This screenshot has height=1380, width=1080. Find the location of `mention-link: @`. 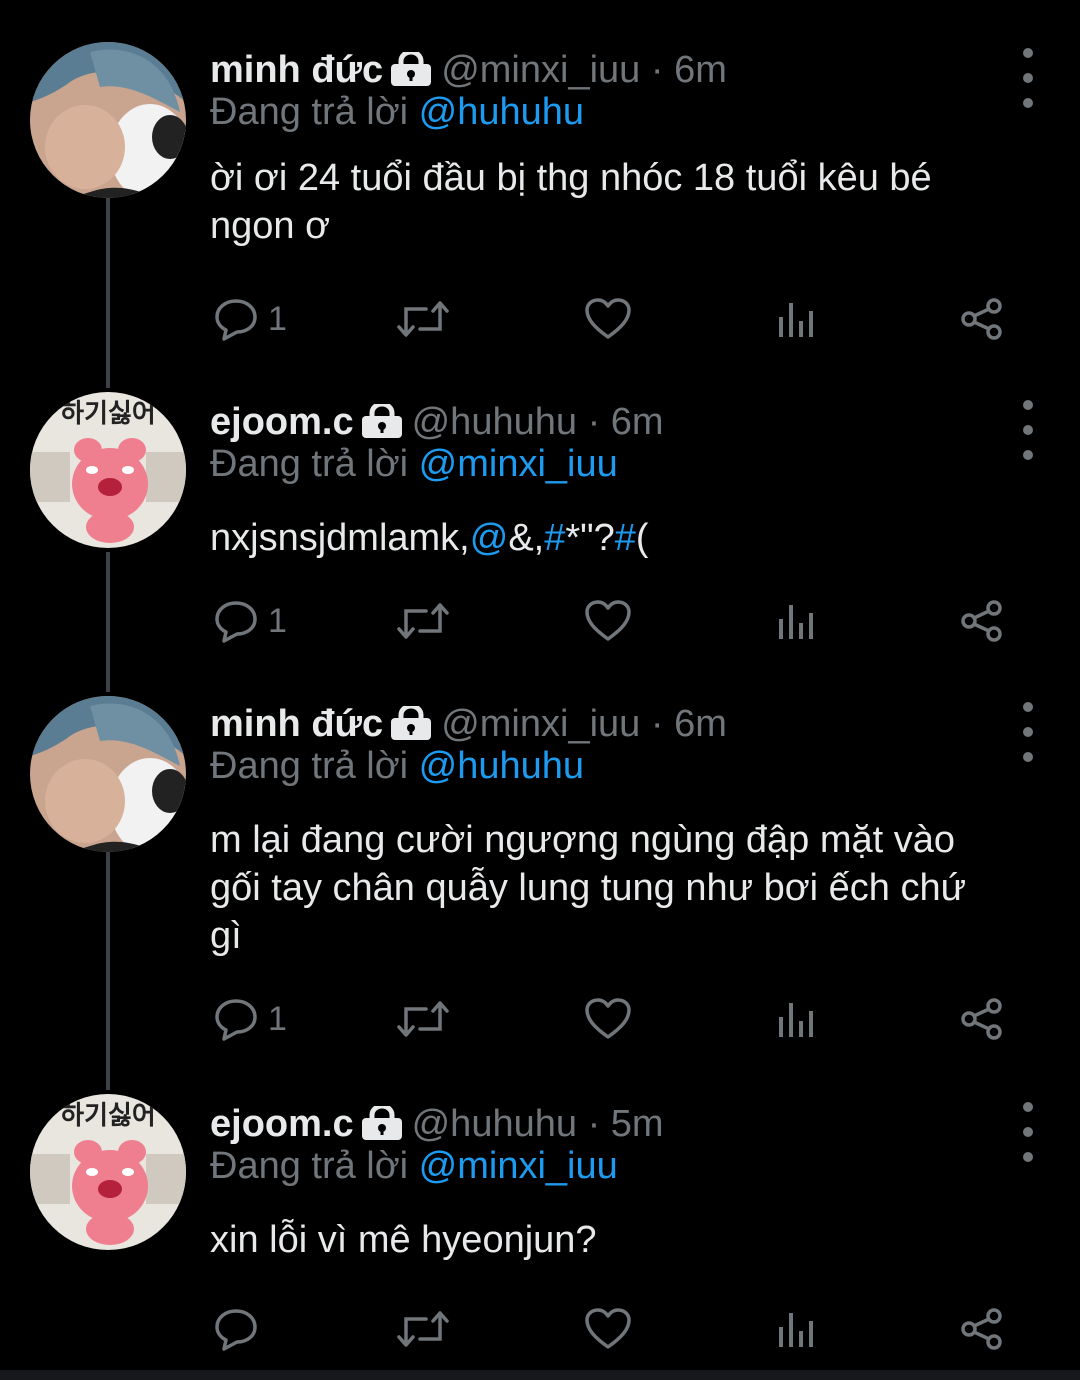

mention-link: @ is located at coordinates (489, 538).